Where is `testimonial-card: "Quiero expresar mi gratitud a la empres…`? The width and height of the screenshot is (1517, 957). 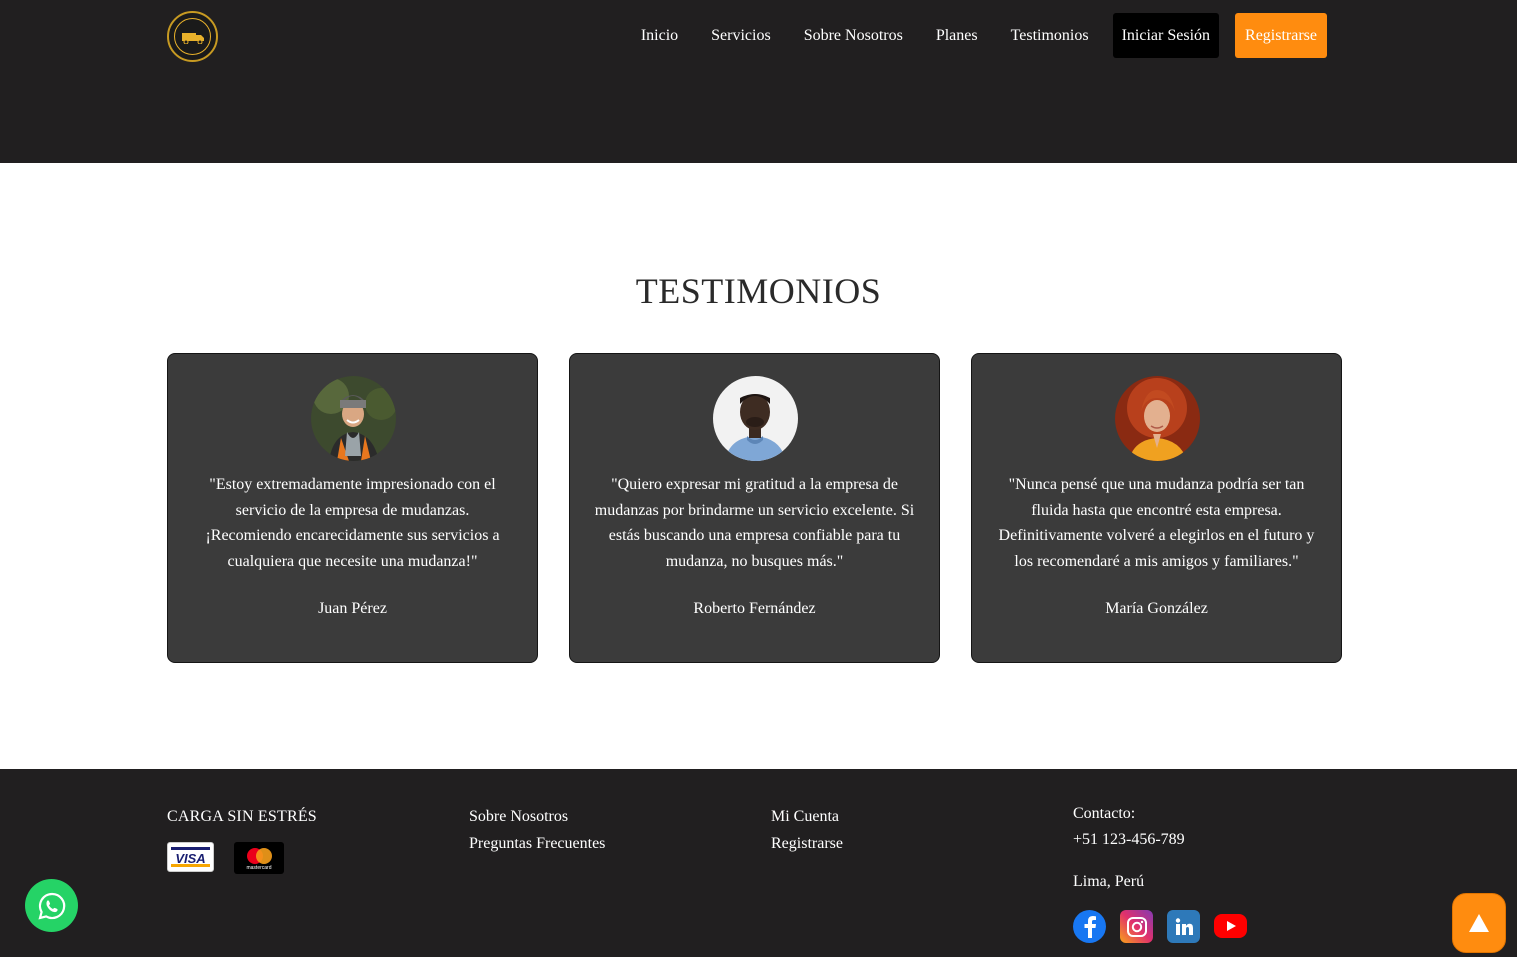
testimonial-card: "Quiero expresar mi gratitud a la empres… is located at coordinates (754, 508).